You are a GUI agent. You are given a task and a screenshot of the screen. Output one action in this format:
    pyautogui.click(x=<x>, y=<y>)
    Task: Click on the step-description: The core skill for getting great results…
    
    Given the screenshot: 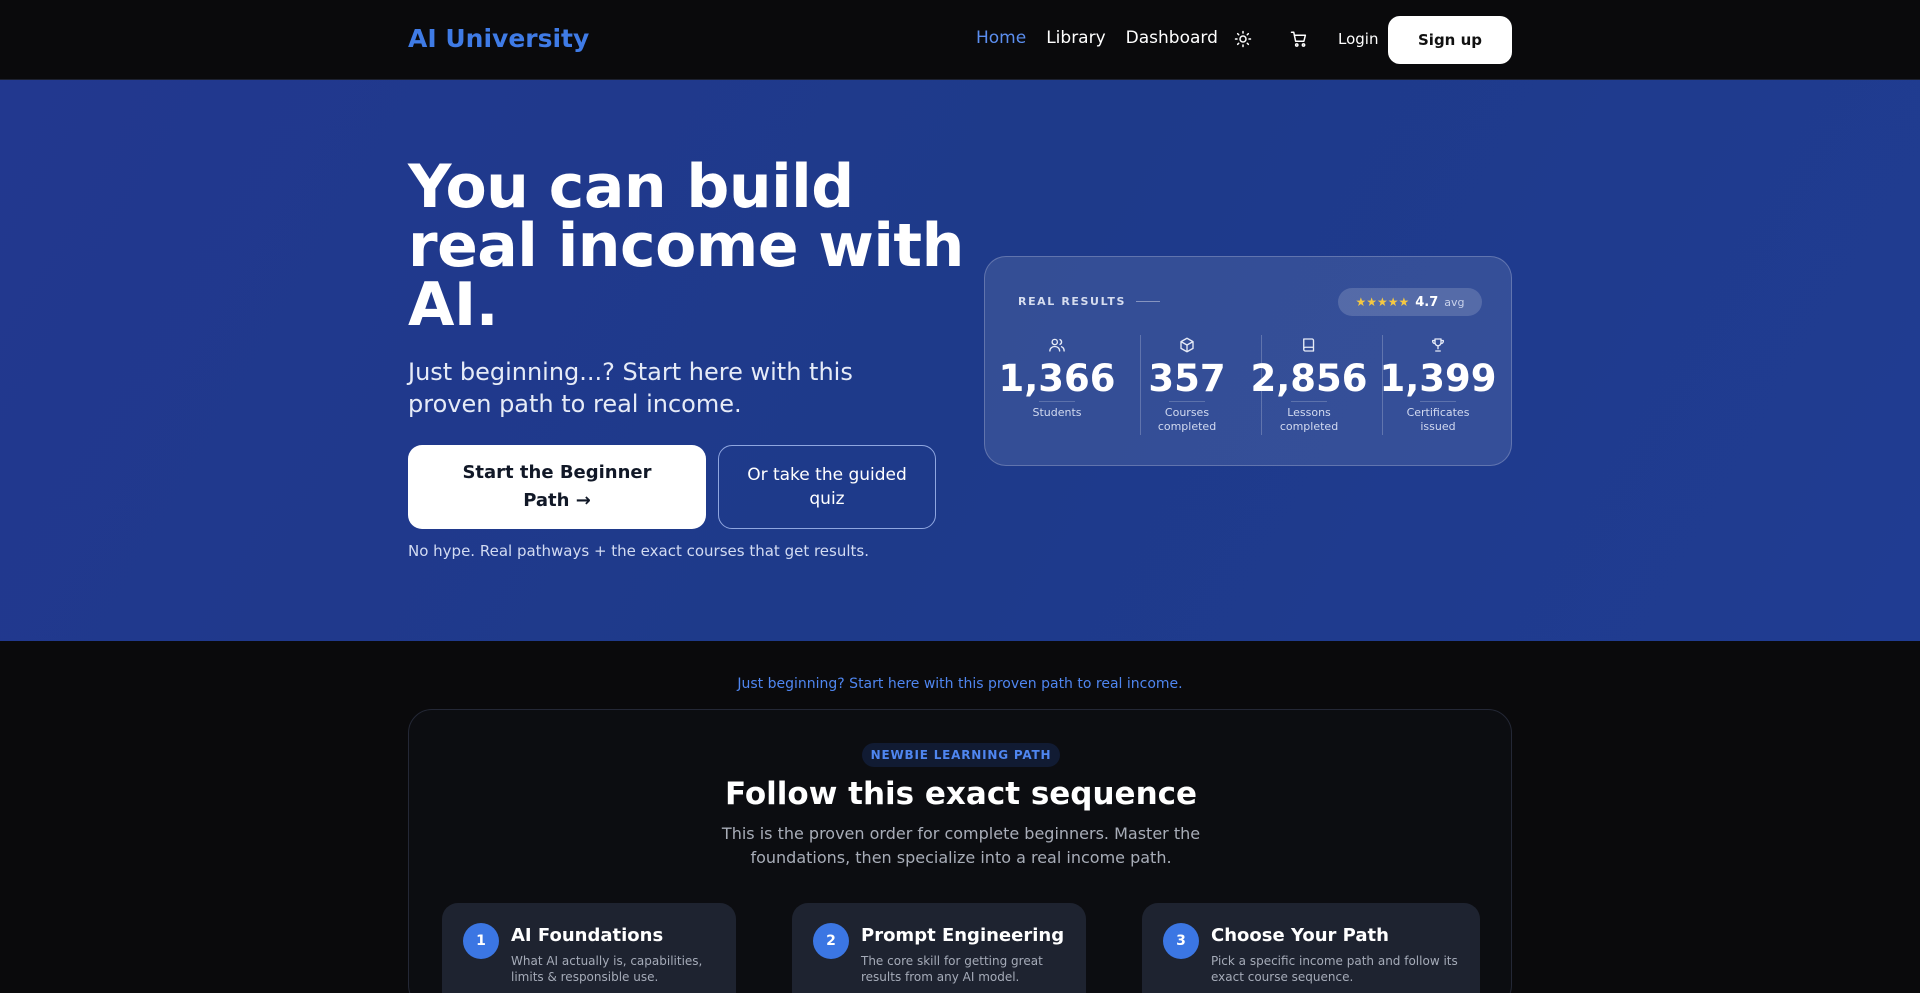 What is the action you would take?
    pyautogui.click(x=952, y=969)
    